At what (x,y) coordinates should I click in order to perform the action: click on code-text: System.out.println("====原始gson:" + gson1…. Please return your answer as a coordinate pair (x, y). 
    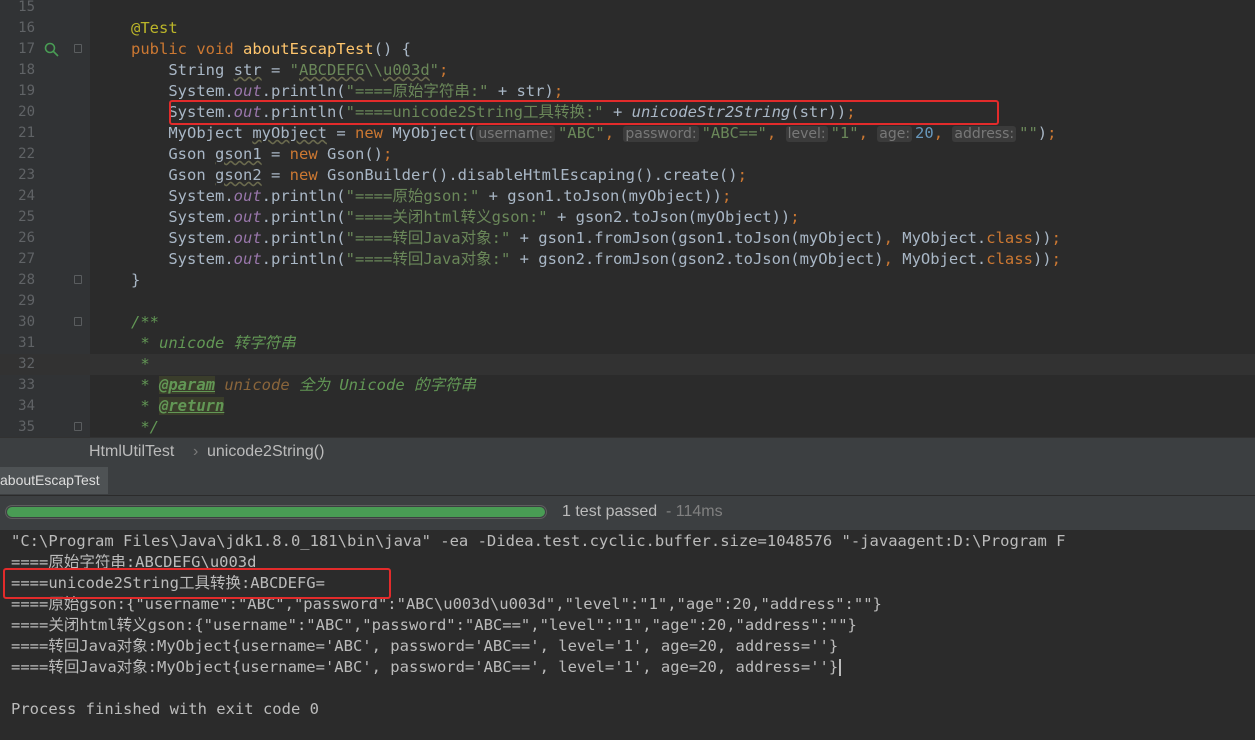
    Looking at the image, I should click on (431, 196).